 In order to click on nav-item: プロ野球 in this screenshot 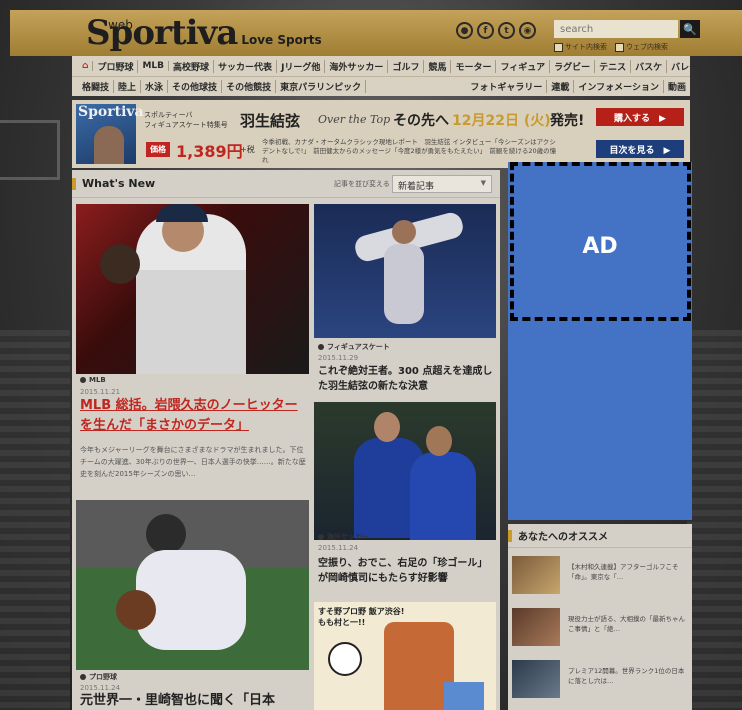, I will do `click(116, 66)`.